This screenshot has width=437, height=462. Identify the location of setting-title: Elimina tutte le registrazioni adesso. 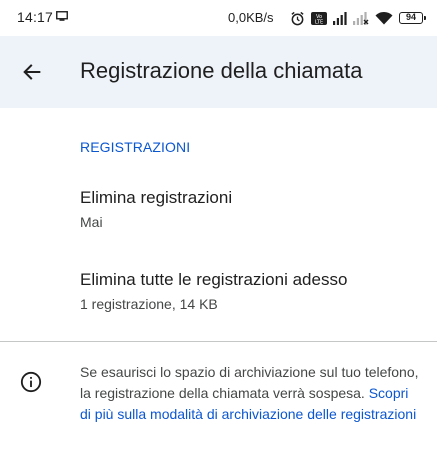
(214, 279).